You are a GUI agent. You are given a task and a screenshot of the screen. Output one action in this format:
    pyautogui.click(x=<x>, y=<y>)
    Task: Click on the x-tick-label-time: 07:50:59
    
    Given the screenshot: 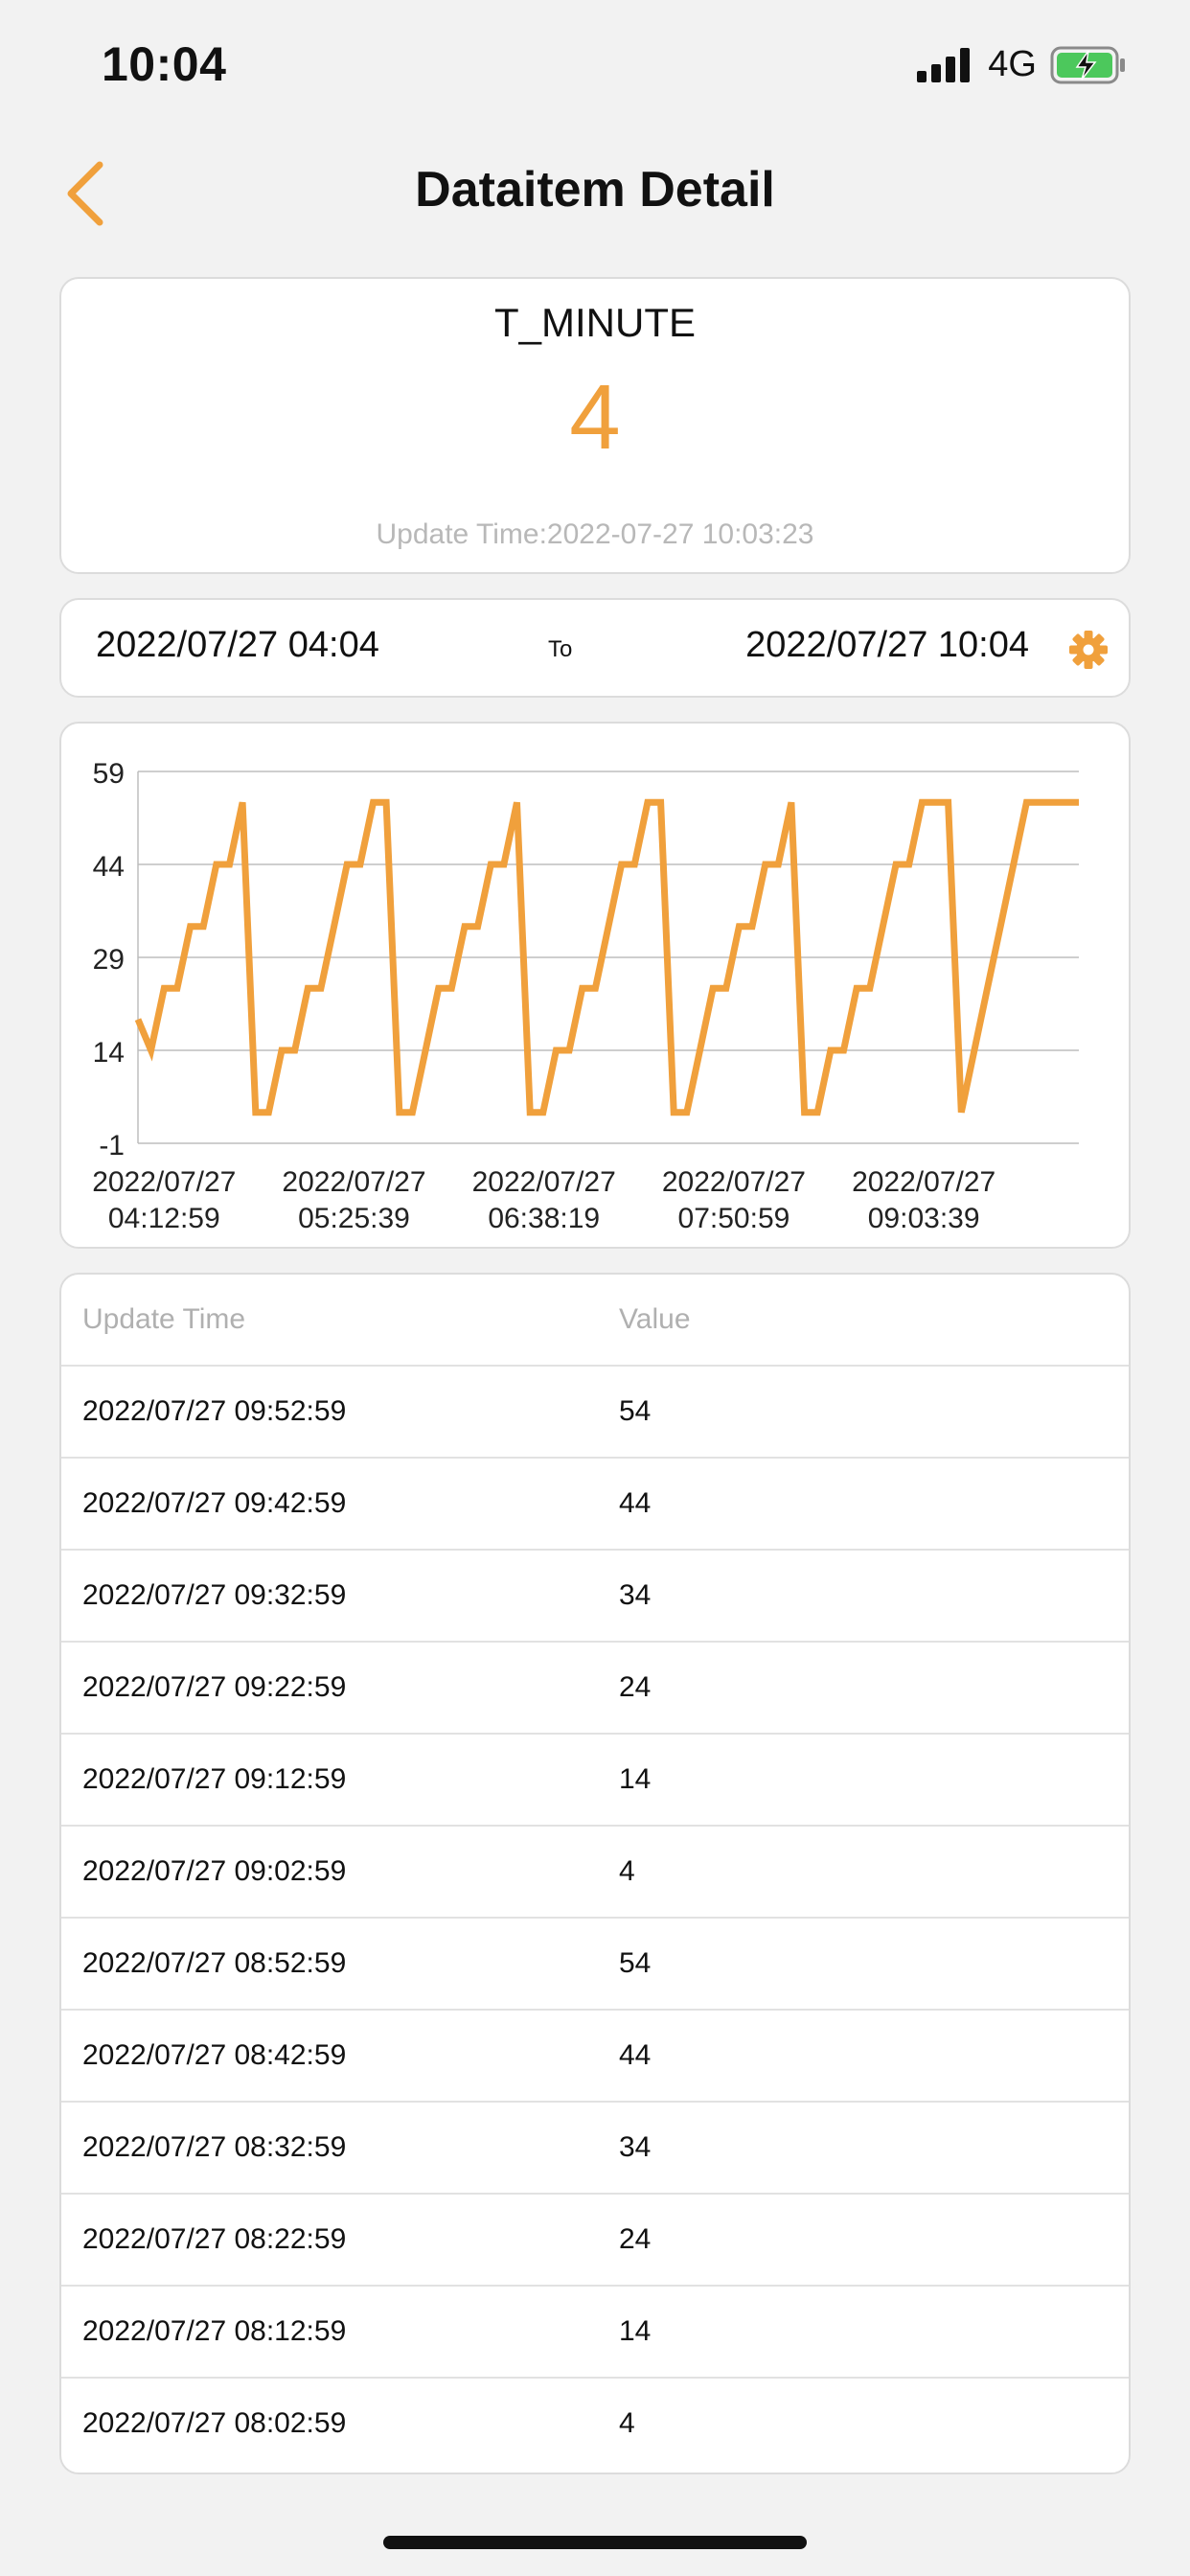 What is the action you would take?
    pyautogui.click(x=734, y=1218)
    